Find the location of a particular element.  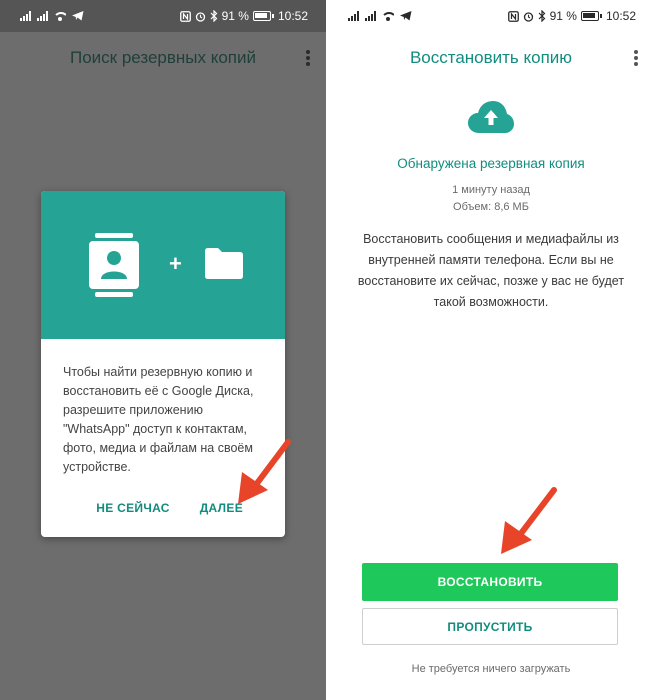

backup-time: 1 минуту назад is located at coordinates (491, 190).